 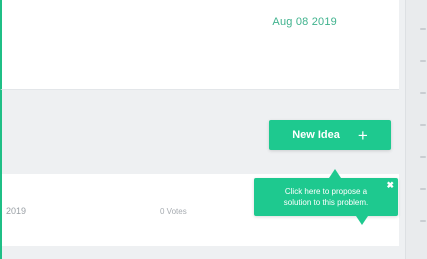 What do you see at coordinates (416, 129) in the screenshot?
I see `right-sidebar-edge` at bounding box center [416, 129].